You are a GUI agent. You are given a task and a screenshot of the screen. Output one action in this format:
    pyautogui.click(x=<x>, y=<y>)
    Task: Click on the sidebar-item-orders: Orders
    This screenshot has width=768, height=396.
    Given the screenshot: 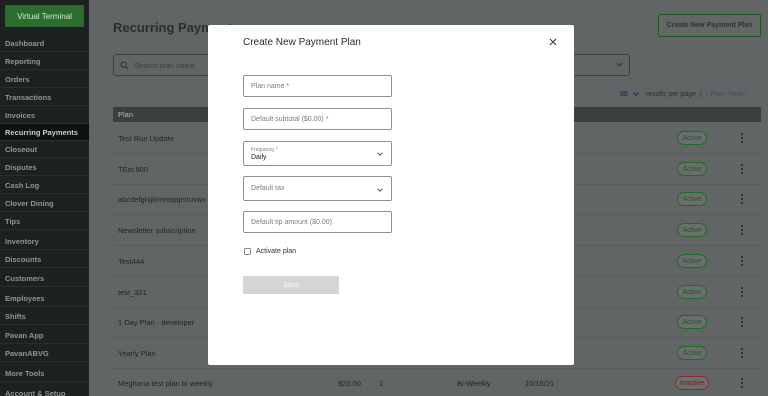 What is the action you would take?
    pyautogui.click(x=44, y=79)
    